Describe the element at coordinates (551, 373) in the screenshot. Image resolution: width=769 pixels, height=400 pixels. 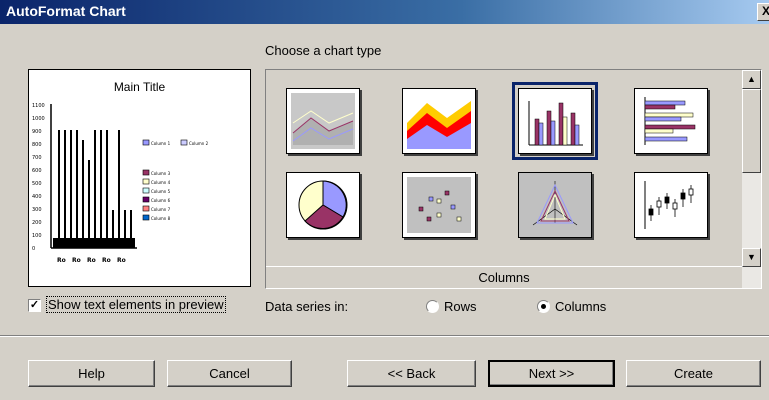
I see `next-button: Next >>` at that location.